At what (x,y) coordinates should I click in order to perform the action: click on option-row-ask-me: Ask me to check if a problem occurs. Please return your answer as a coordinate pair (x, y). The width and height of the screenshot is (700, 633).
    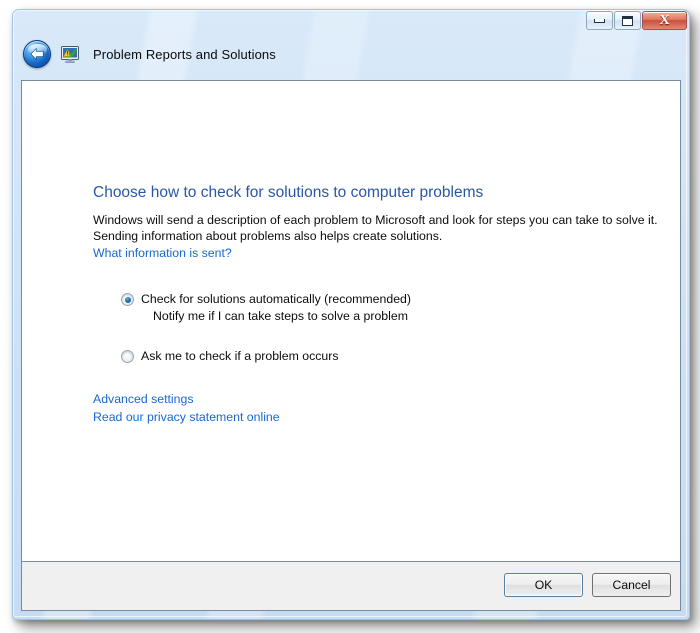
    Looking at the image, I should click on (371, 356).